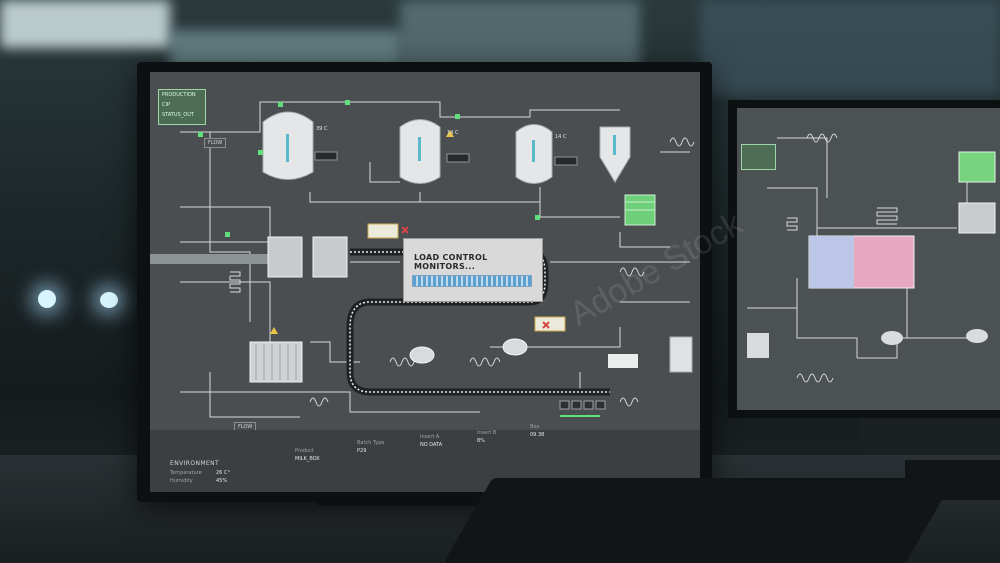  What do you see at coordinates (307, 257) in the screenshot?
I see `filler-units` at bounding box center [307, 257].